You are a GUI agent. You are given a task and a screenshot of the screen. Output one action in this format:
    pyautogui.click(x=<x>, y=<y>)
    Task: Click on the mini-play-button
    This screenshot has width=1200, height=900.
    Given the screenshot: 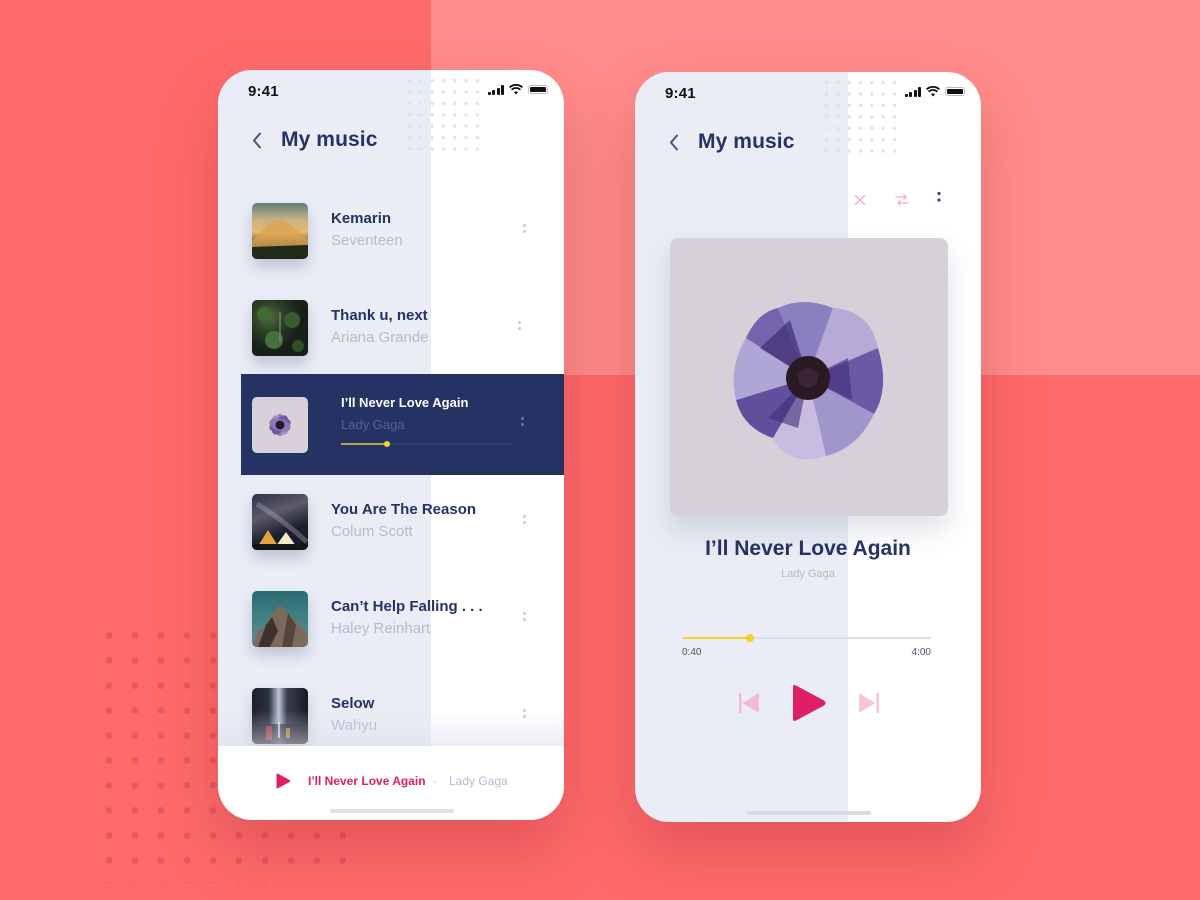 What is the action you would take?
    pyautogui.click(x=283, y=781)
    